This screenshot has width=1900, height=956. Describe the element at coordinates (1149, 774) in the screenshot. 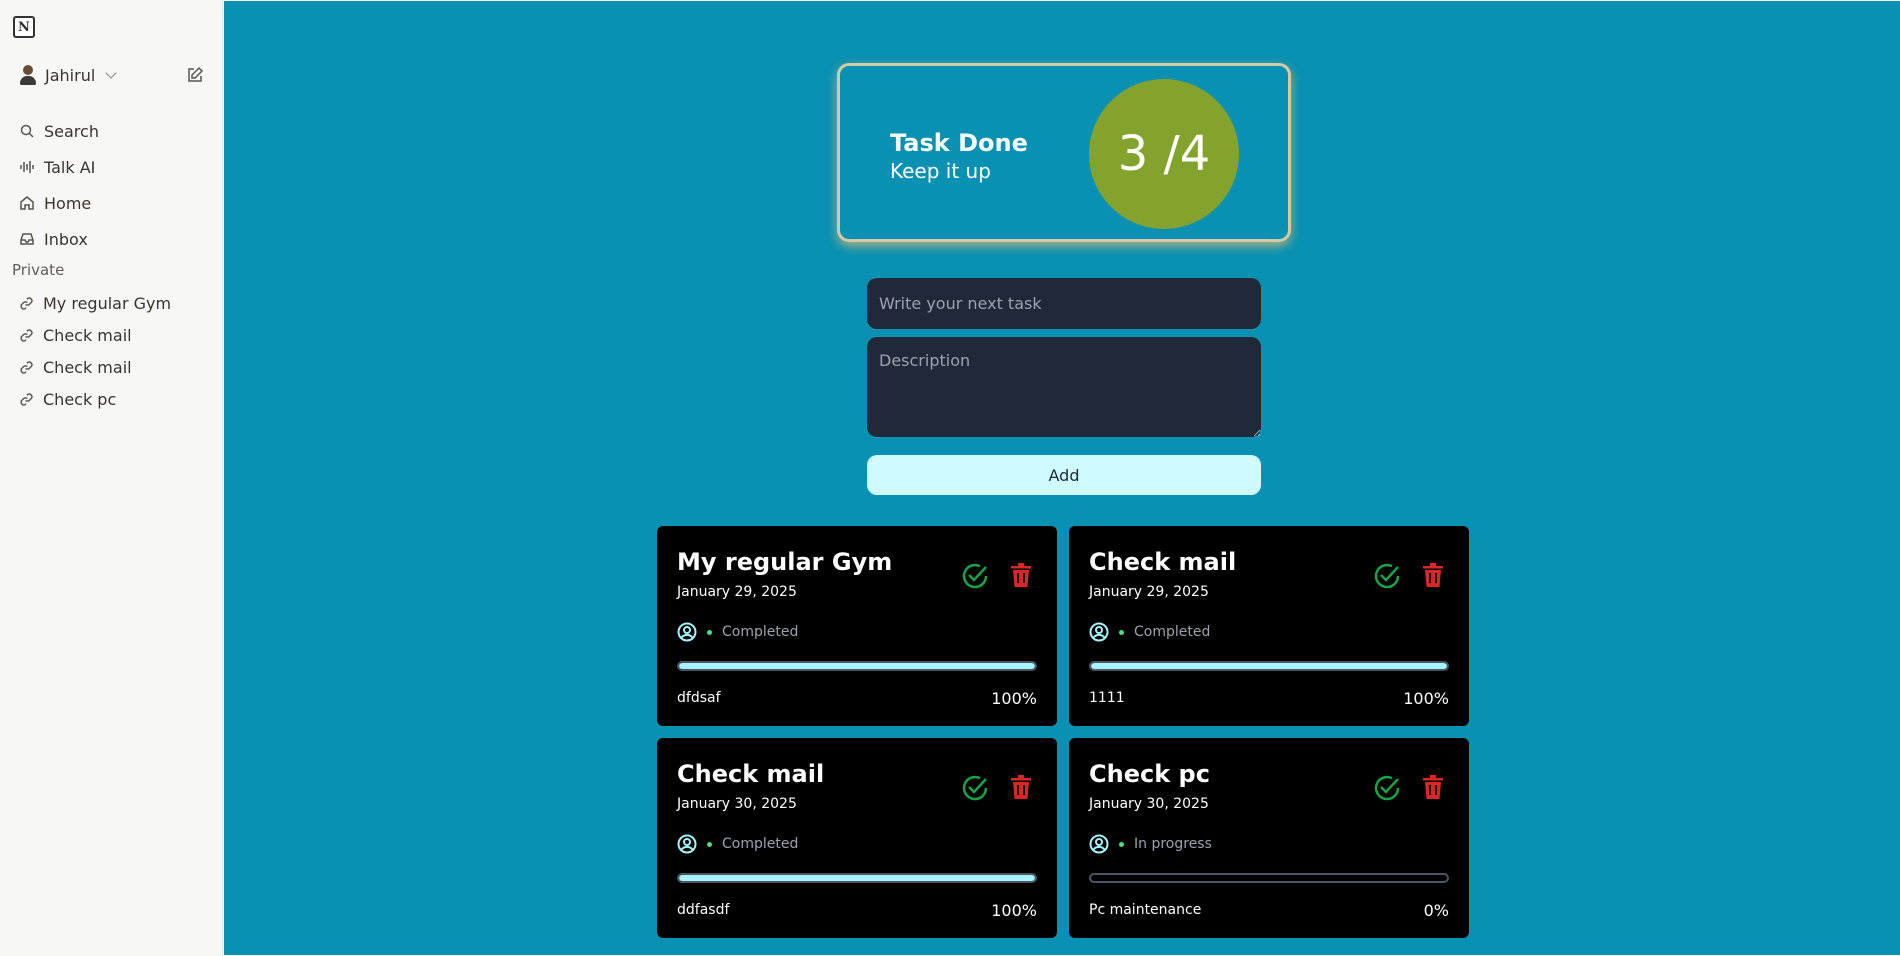

I see `task-title: Check pc` at that location.